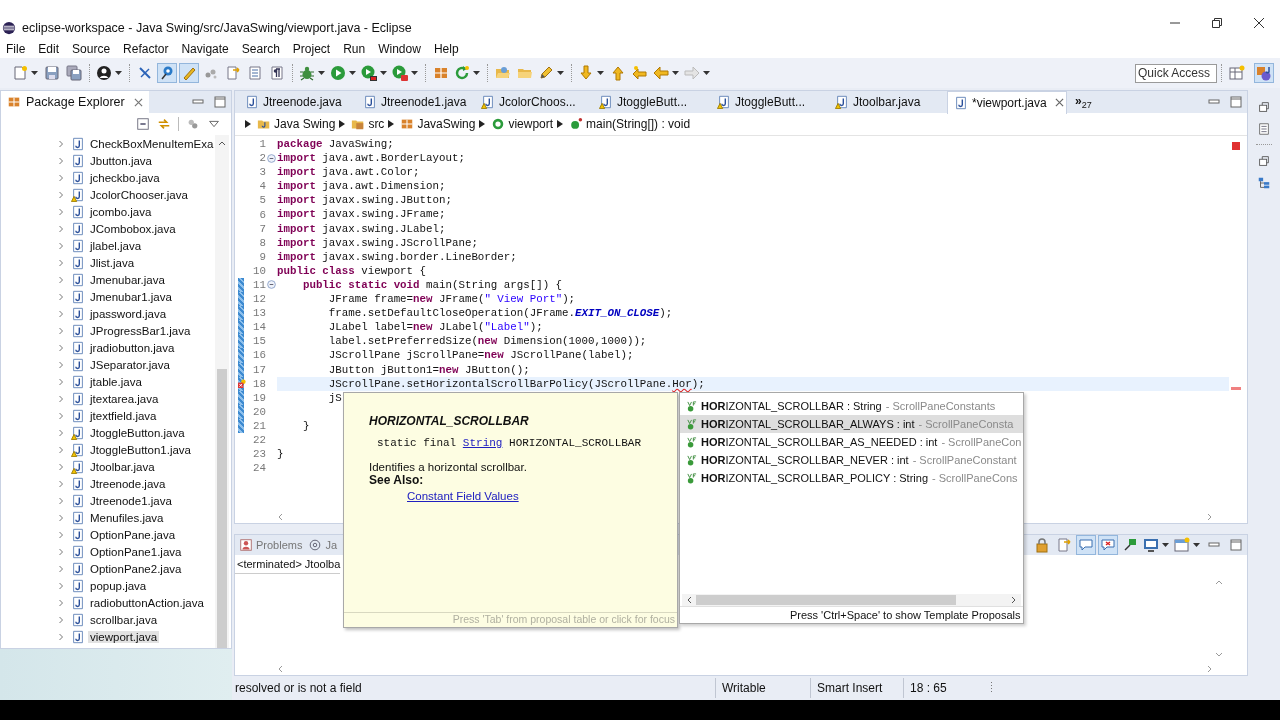 The width and height of the screenshot is (1280, 720). Describe the element at coordinates (531, 124) in the screenshot. I see `breadcrumb-item: viewport` at that location.